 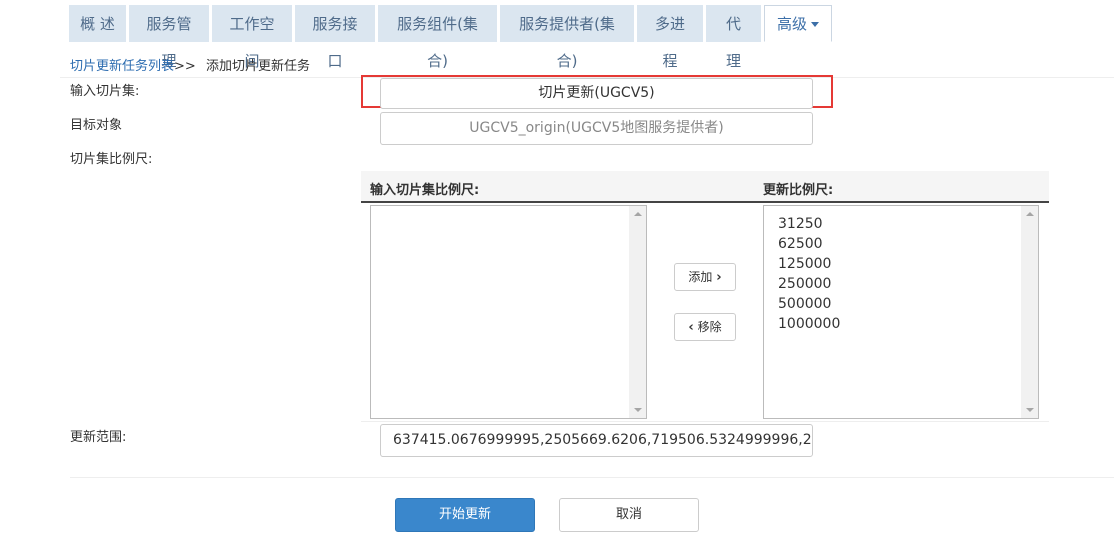 I want to click on breadcrumb: 切片更新任务列表>> 添加切片更新任务, so click(x=190, y=64).